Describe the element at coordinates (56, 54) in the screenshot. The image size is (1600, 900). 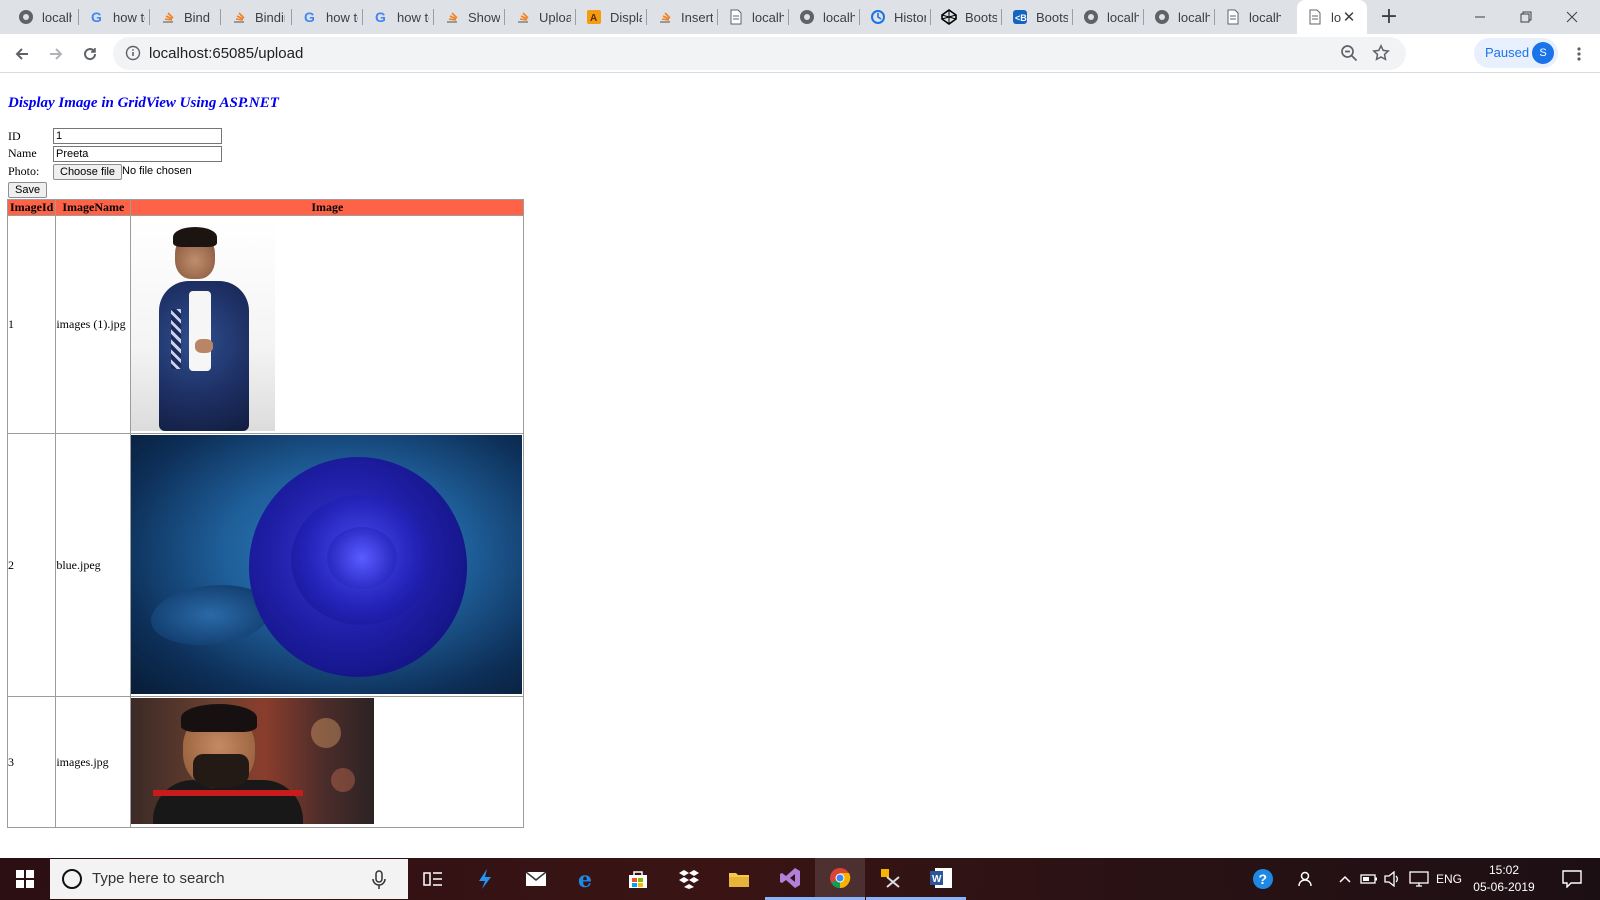
I see `forward-button` at that location.